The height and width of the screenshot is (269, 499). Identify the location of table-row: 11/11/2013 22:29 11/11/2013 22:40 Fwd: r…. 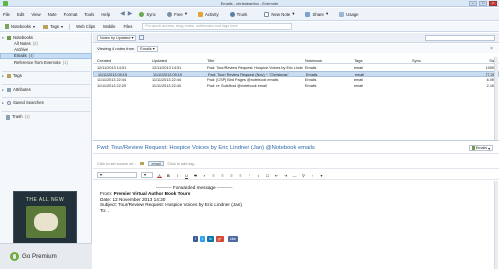
(296, 86).